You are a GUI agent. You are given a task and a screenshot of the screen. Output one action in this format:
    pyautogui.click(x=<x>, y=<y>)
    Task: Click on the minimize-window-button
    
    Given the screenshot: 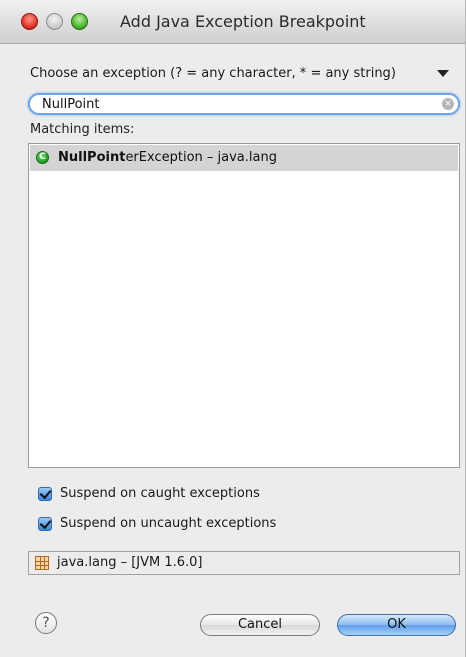 What is the action you would take?
    pyautogui.click(x=54, y=21)
    